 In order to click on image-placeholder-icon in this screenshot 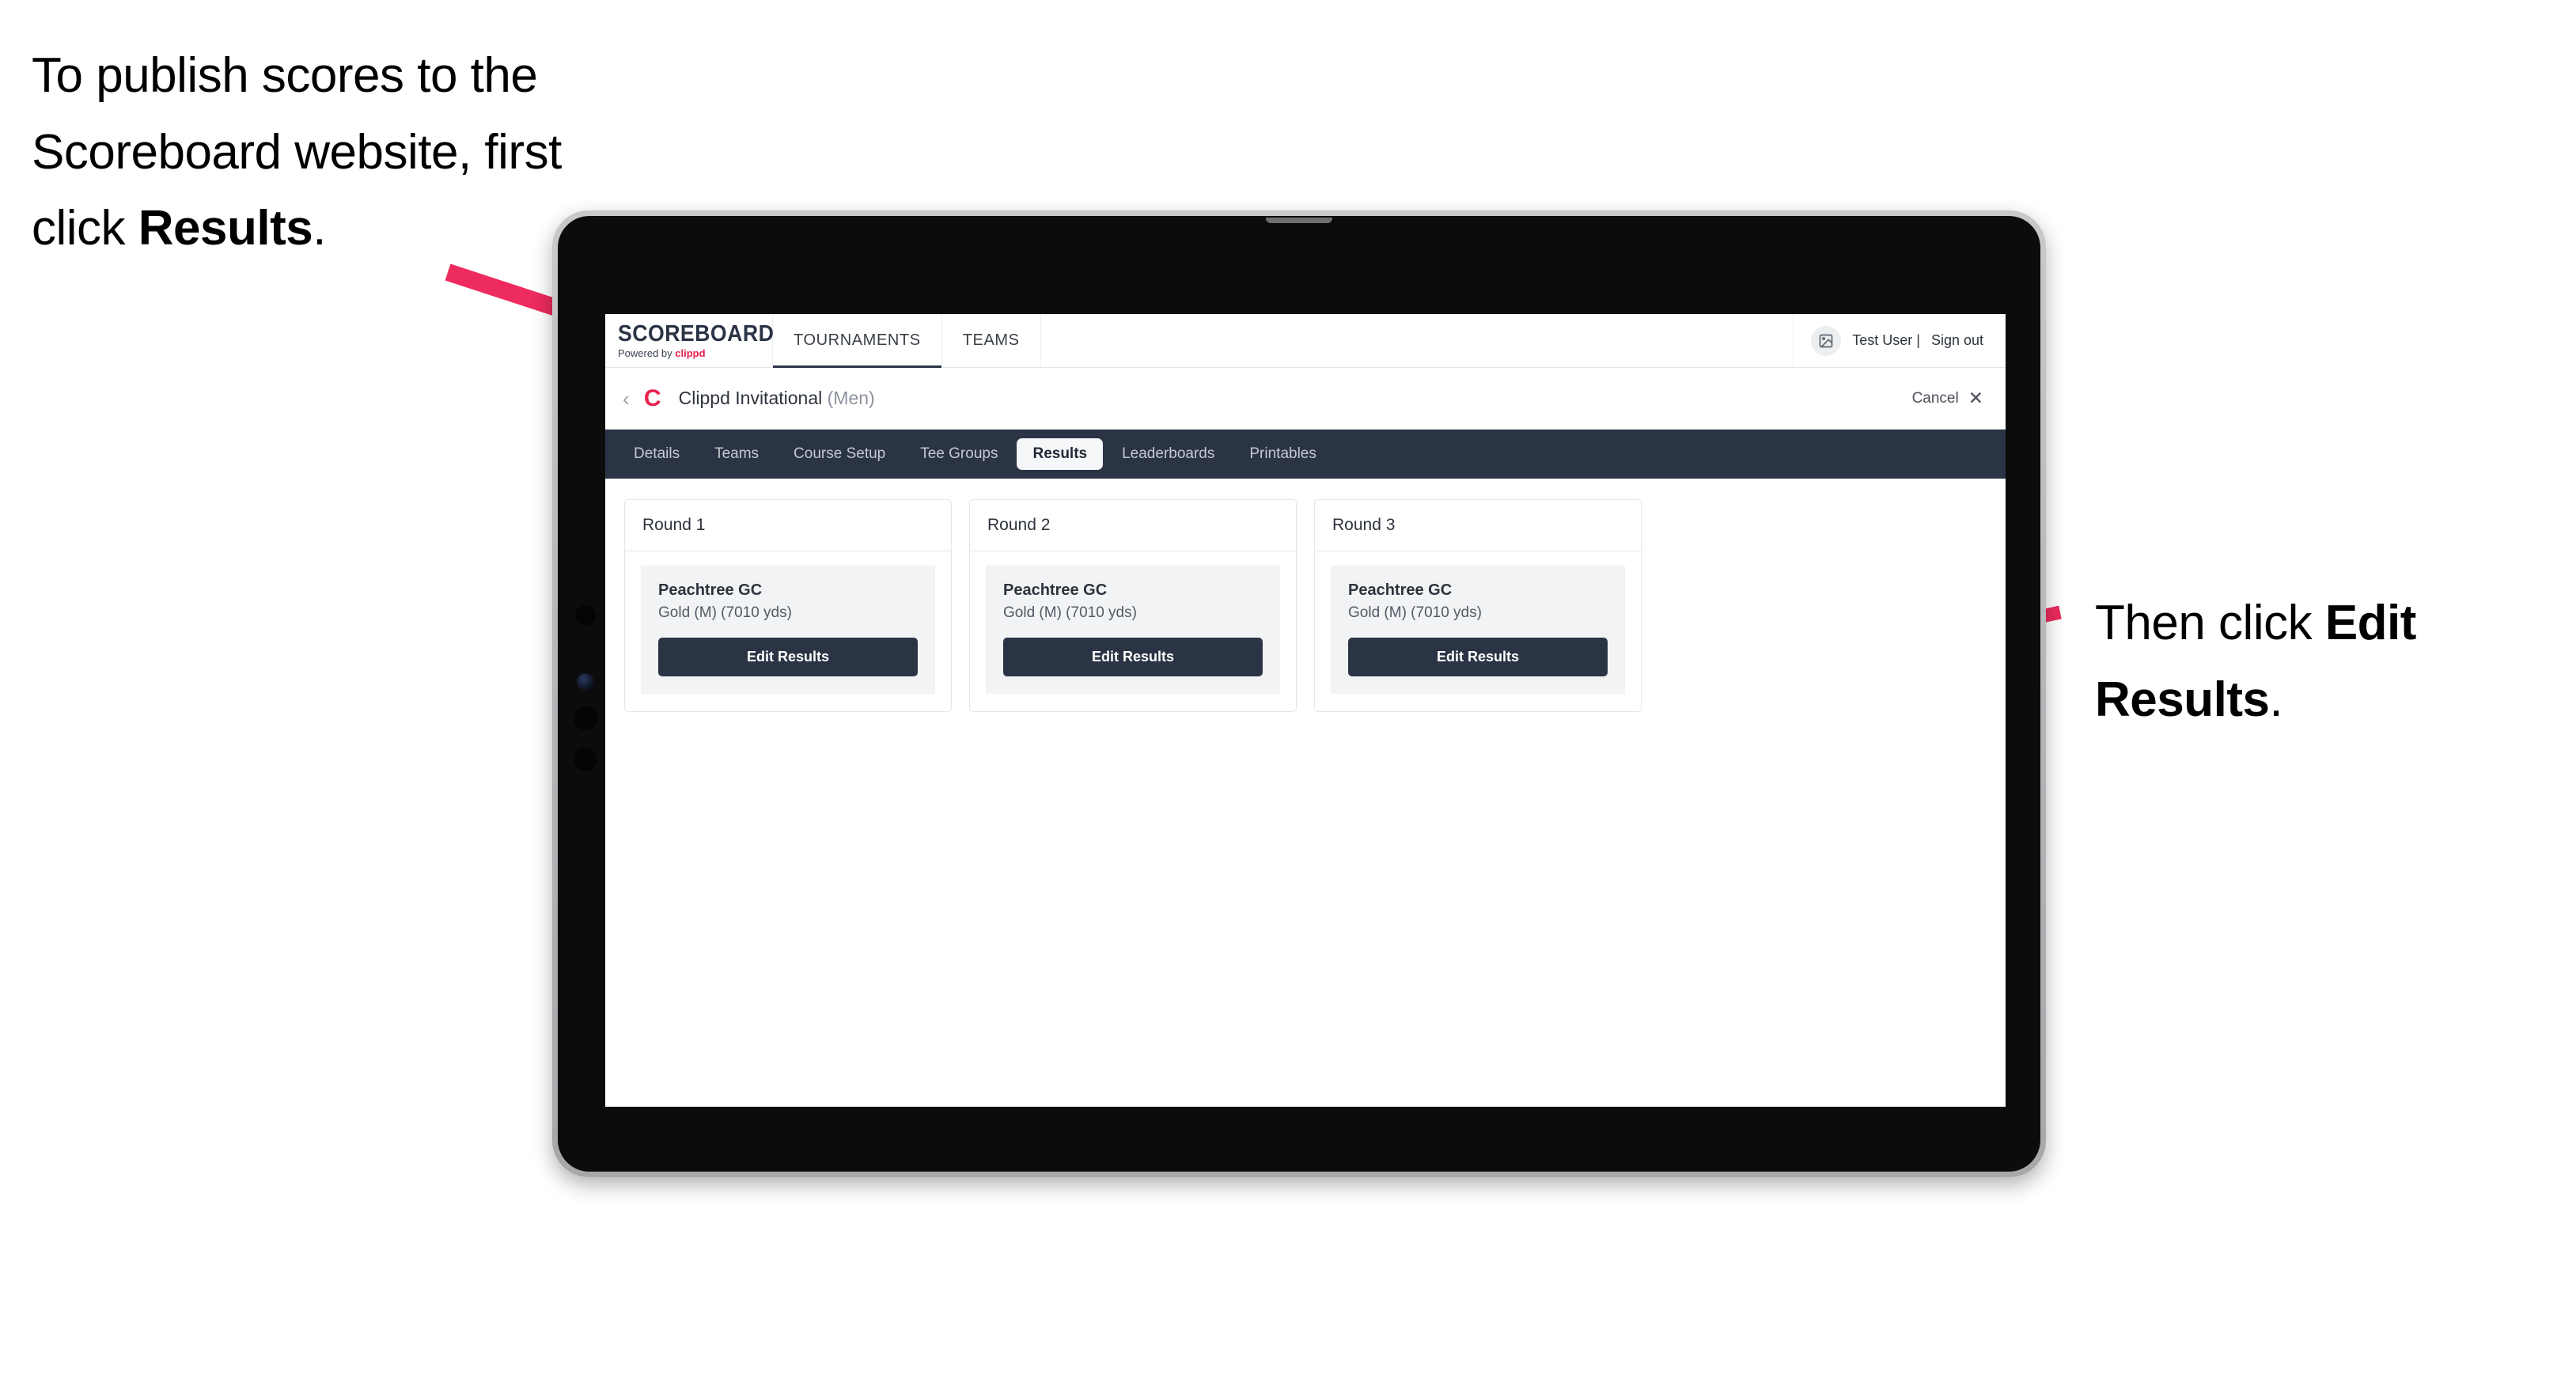, I will do `click(1826, 340)`.